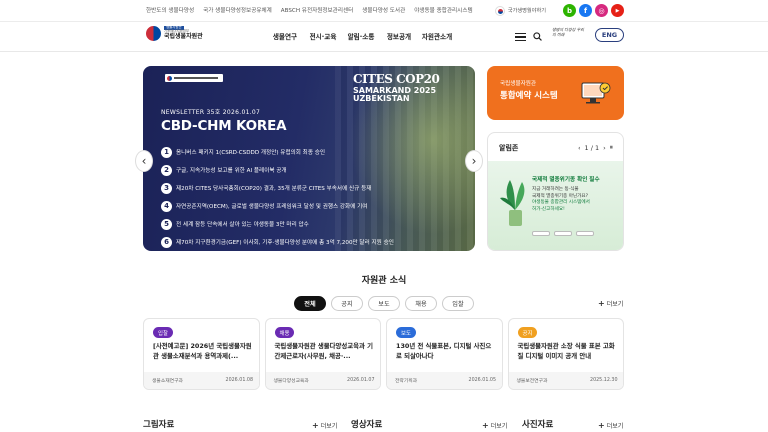 This screenshot has width=768, height=432. I want to click on videos-title: 영상자료, so click(367, 425).